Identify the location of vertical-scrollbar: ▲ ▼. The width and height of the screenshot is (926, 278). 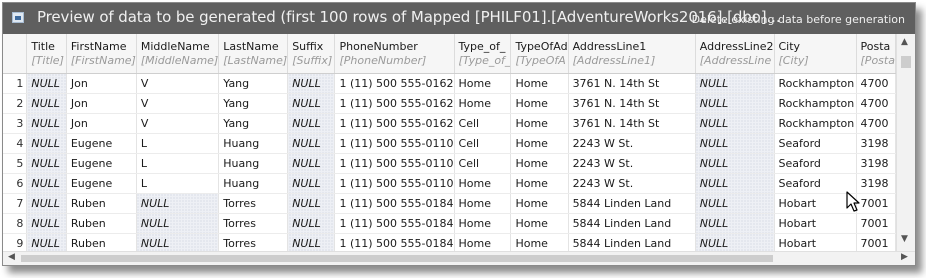
(905, 142).